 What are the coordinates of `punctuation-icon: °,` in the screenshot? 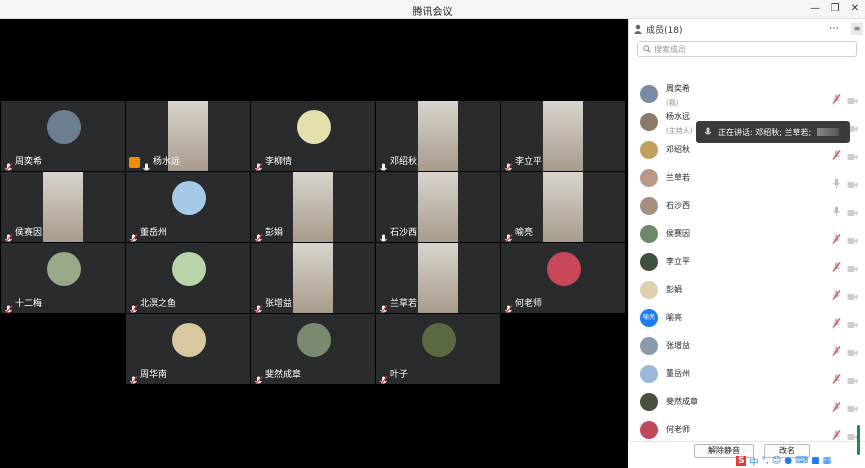 It's located at (765, 461).